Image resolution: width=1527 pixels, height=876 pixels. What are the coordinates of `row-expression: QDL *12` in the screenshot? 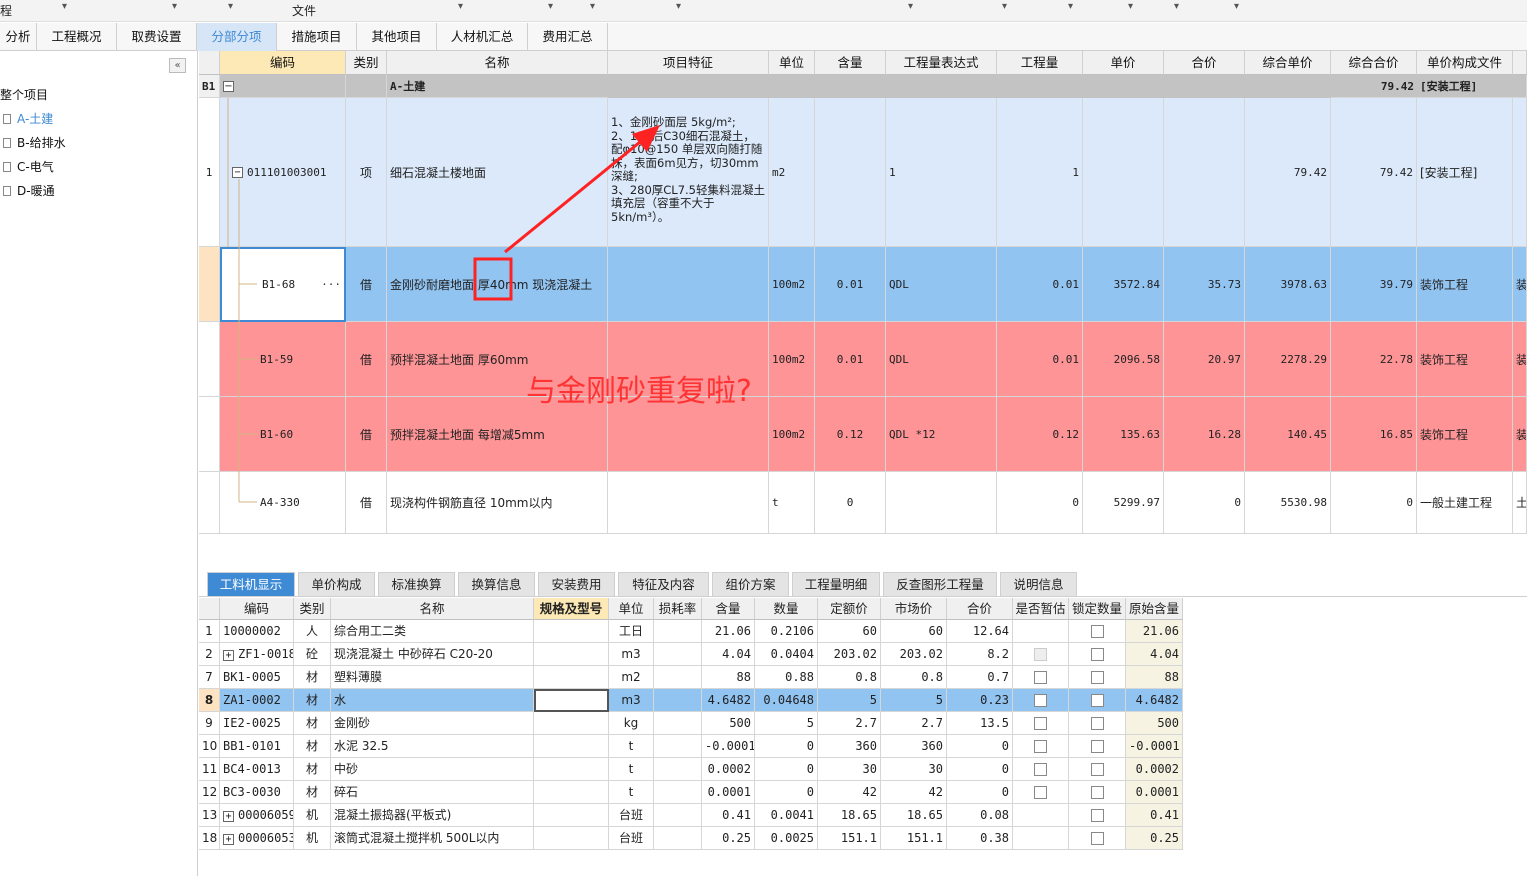 It's located at (941, 434).